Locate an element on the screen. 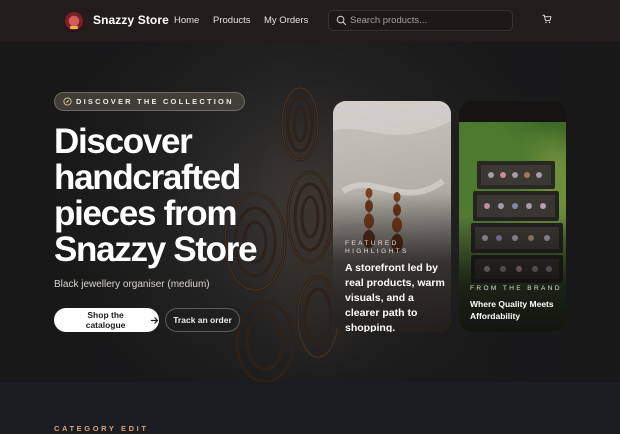 The height and width of the screenshot is (434, 620). cart-icon is located at coordinates (547, 19).